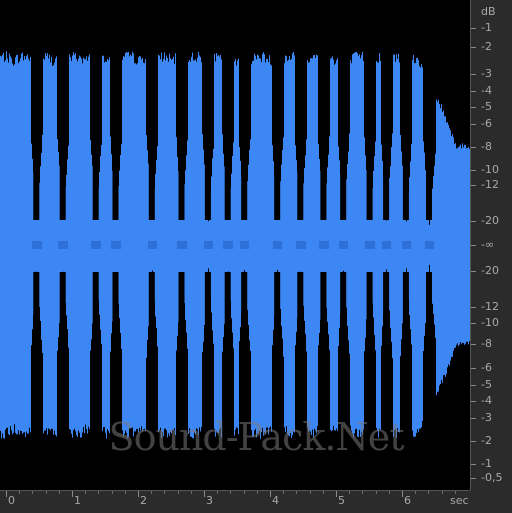 The width and height of the screenshot is (512, 513). What do you see at coordinates (486, 343) in the screenshot?
I see `db-label: -8` at bounding box center [486, 343].